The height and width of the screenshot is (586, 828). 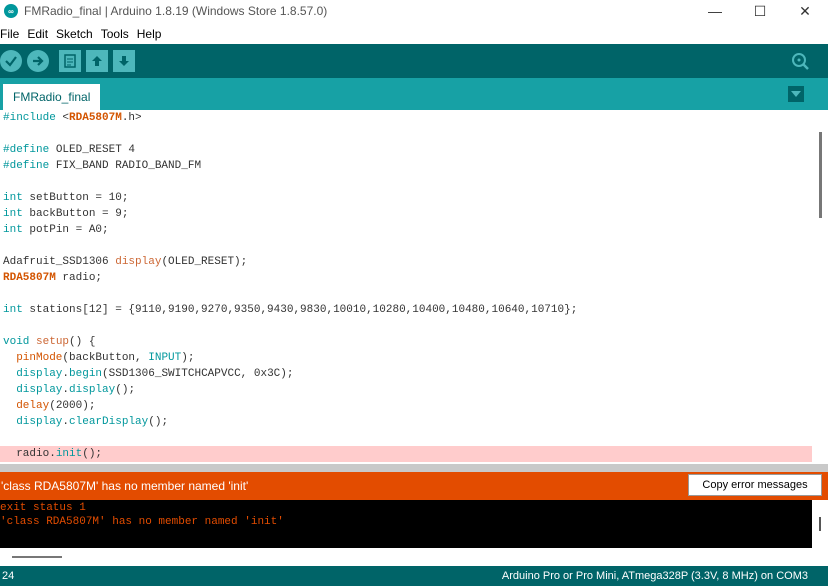 What do you see at coordinates (37, 34) in the screenshot?
I see `menu-edit: Edit` at bounding box center [37, 34].